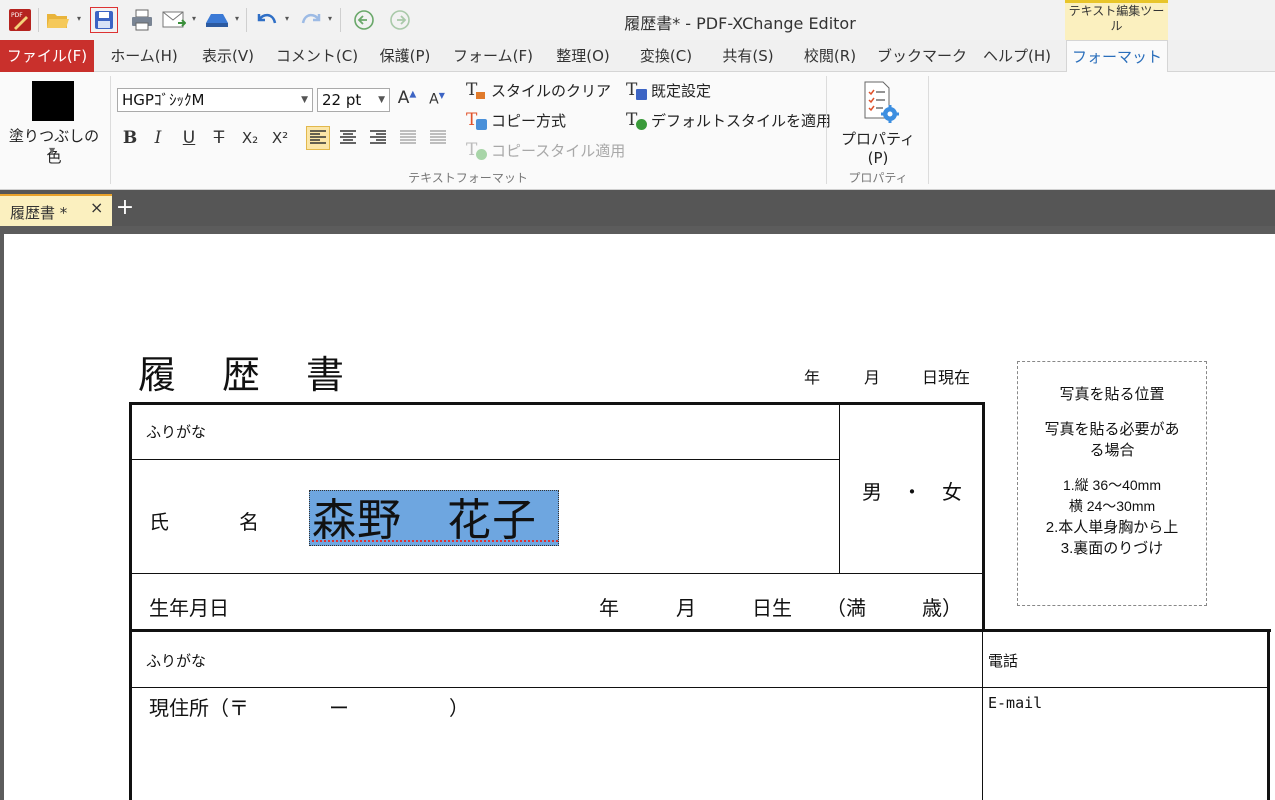 This screenshot has width=1275, height=800. Describe the element at coordinates (400, 20) in the screenshot. I see `forward-icon` at that location.